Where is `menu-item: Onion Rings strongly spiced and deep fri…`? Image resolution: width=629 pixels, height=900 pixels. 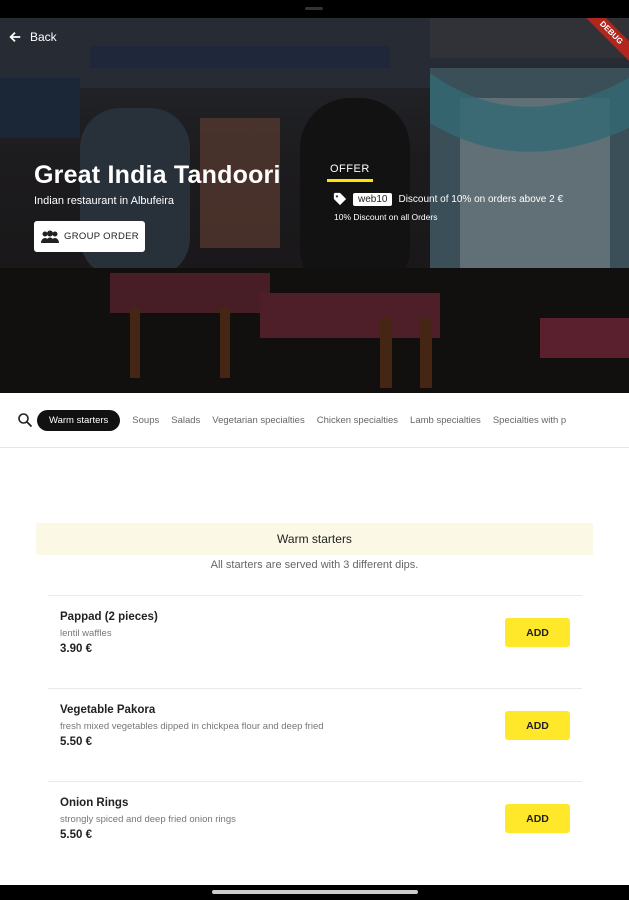
menu-item: Onion Rings strongly spiced and deep fri… is located at coordinates (315, 827).